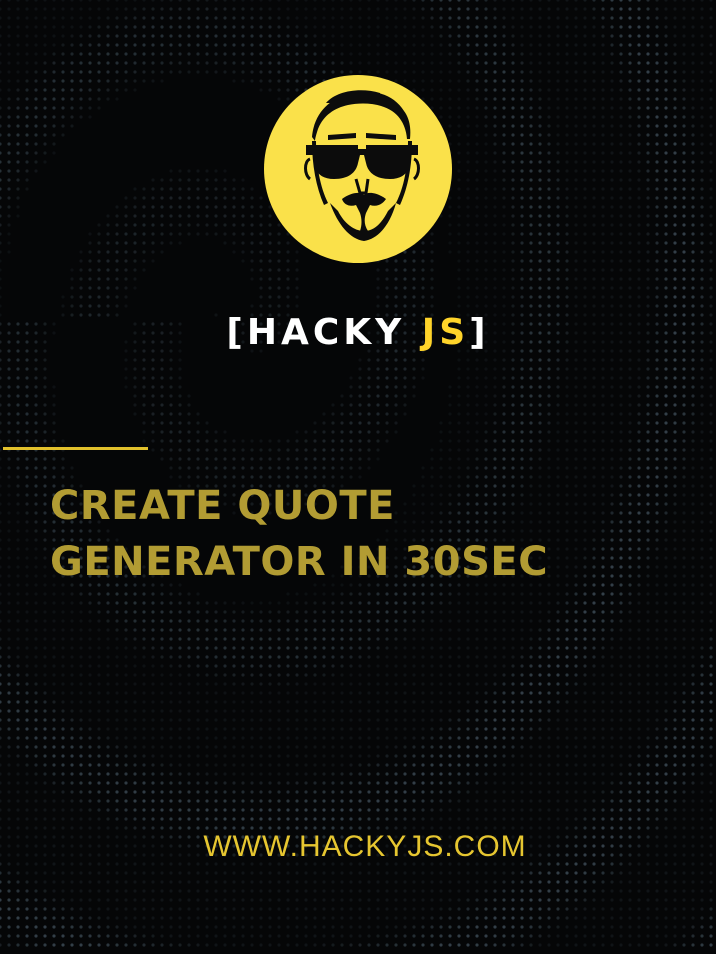 The image size is (716, 954). I want to click on brand-wordmark: [HACKY JS], so click(358, 332).